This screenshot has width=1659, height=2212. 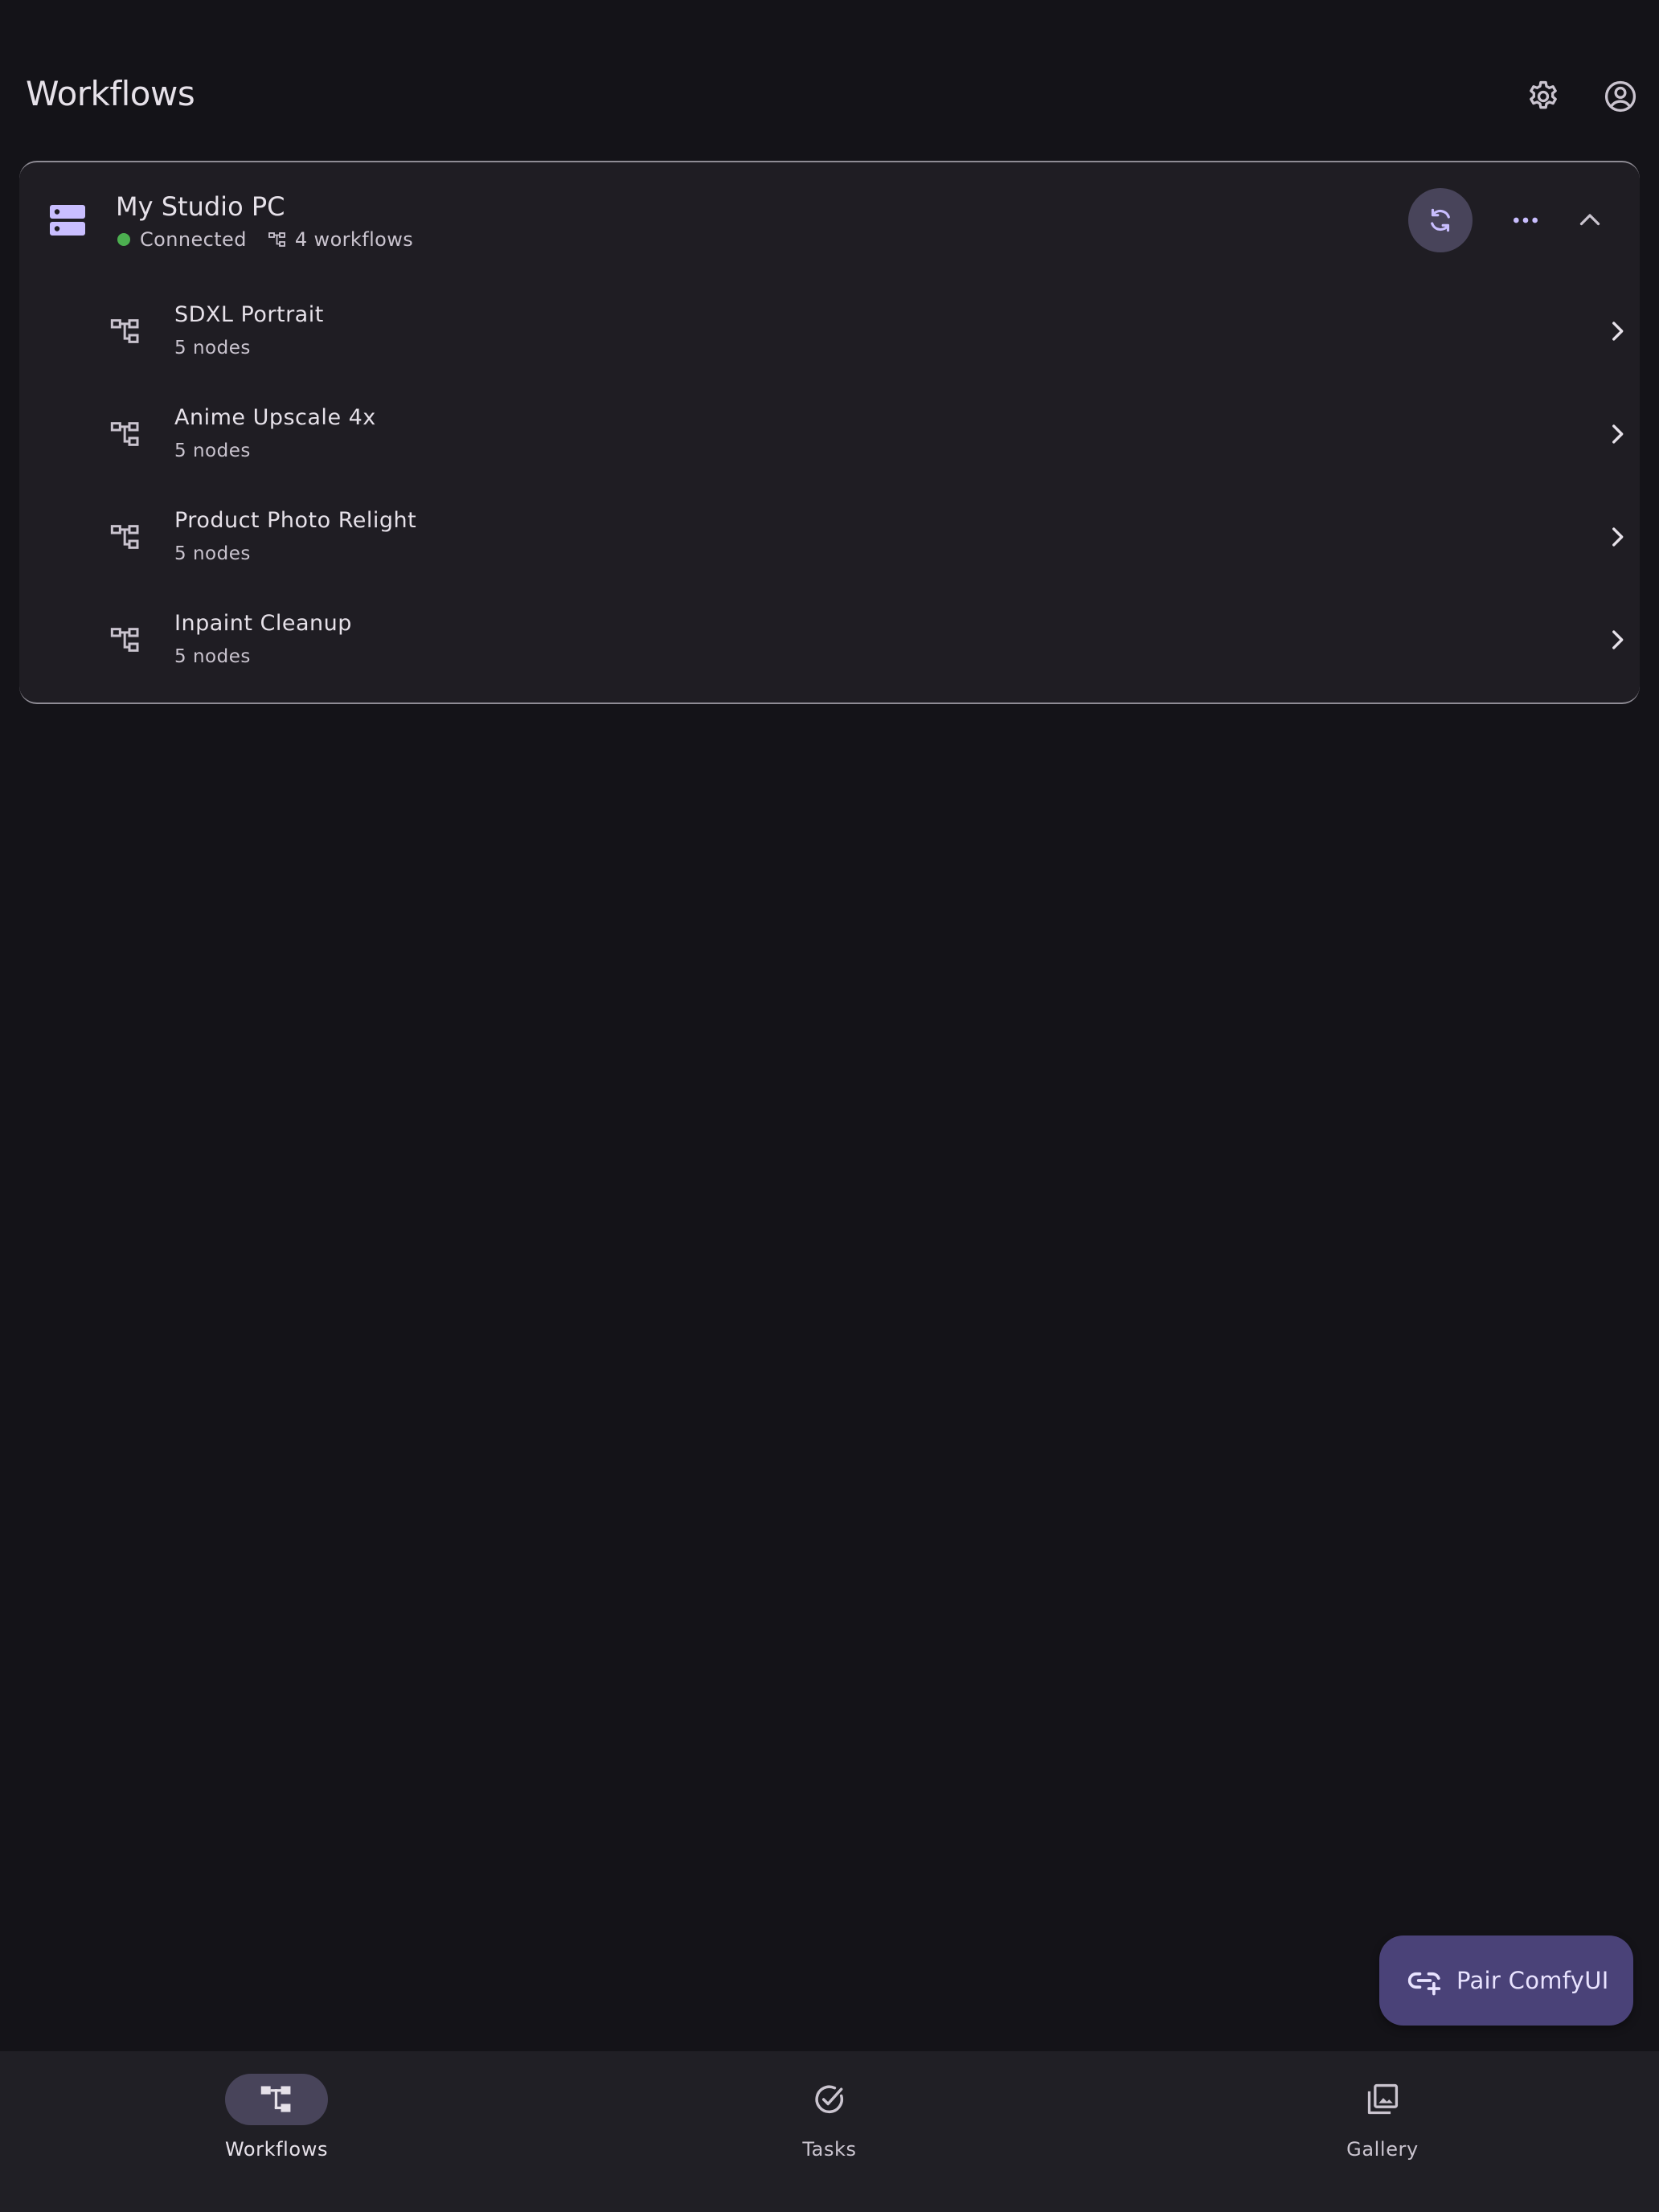 I want to click on collapse-button, so click(x=1589, y=221).